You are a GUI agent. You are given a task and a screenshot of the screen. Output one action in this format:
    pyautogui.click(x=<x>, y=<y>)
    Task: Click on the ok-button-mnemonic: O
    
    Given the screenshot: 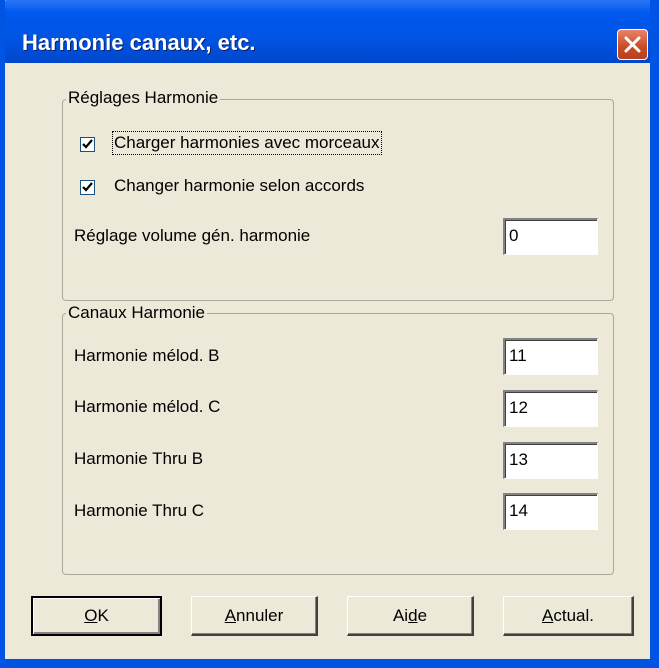 What is the action you would take?
    pyautogui.click(x=91, y=615)
    